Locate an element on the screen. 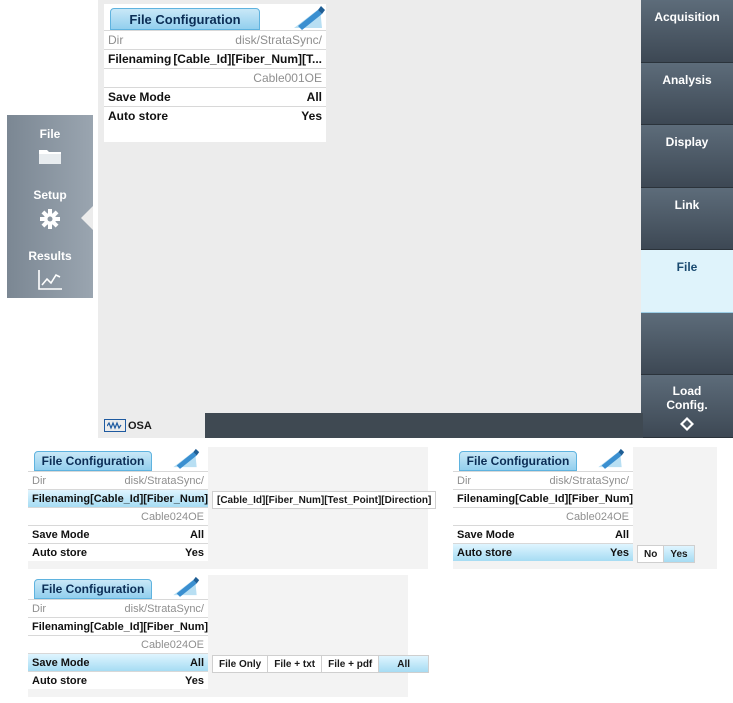  status-mode: OSA is located at coordinates (151, 425).